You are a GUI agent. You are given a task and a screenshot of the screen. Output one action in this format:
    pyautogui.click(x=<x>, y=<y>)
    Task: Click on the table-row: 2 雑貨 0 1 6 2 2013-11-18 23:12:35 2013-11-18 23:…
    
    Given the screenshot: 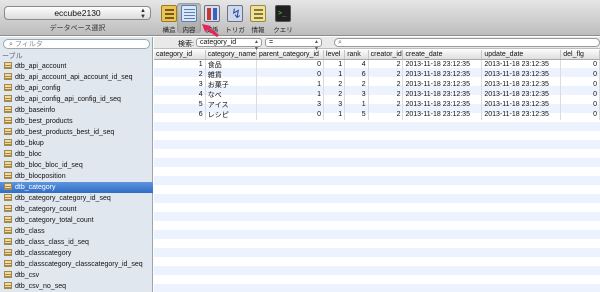 What is the action you would take?
    pyautogui.click(x=377, y=74)
    